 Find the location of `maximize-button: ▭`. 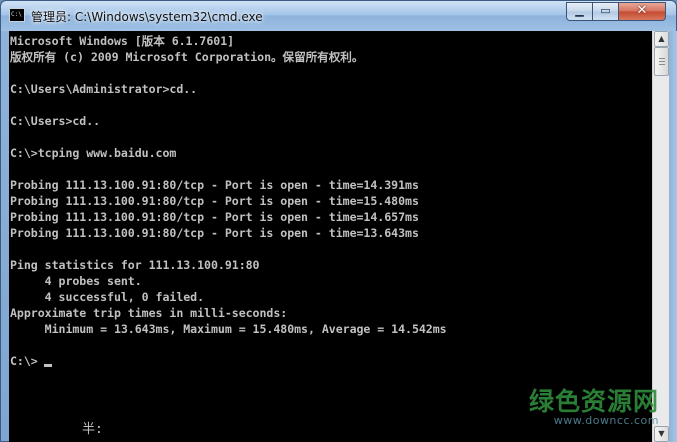

maximize-button: ▭ is located at coordinates (605, 11).